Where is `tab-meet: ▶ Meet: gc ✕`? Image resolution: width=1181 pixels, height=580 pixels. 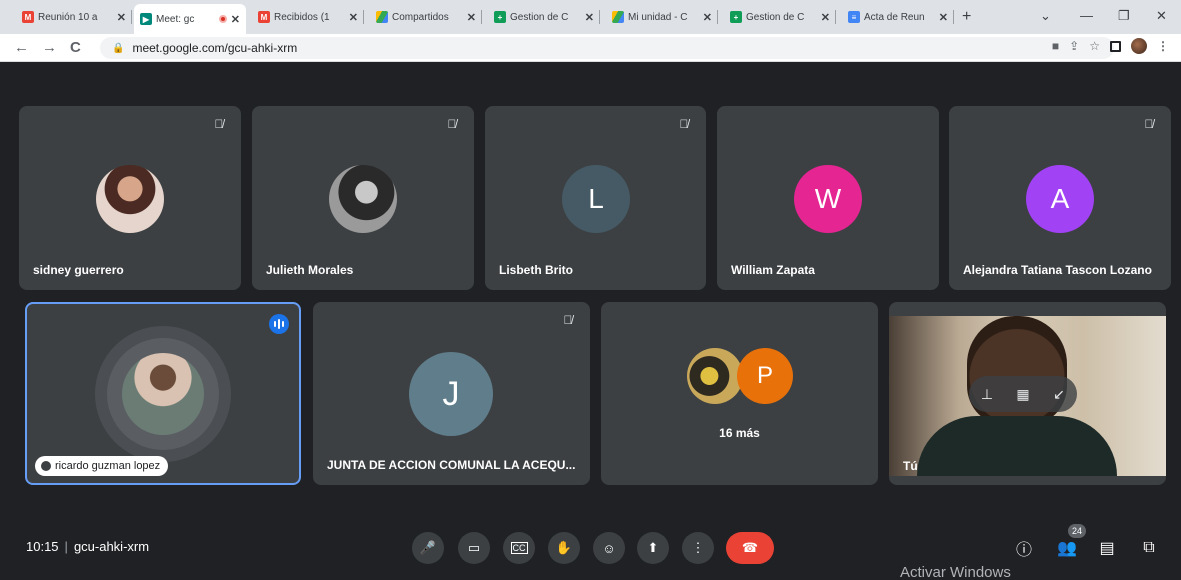
tab-meet: ▶ Meet: gc ✕ is located at coordinates (190, 19).